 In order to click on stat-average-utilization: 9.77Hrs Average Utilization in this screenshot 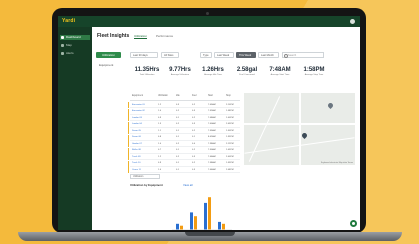, I will do `click(180, 71)`.